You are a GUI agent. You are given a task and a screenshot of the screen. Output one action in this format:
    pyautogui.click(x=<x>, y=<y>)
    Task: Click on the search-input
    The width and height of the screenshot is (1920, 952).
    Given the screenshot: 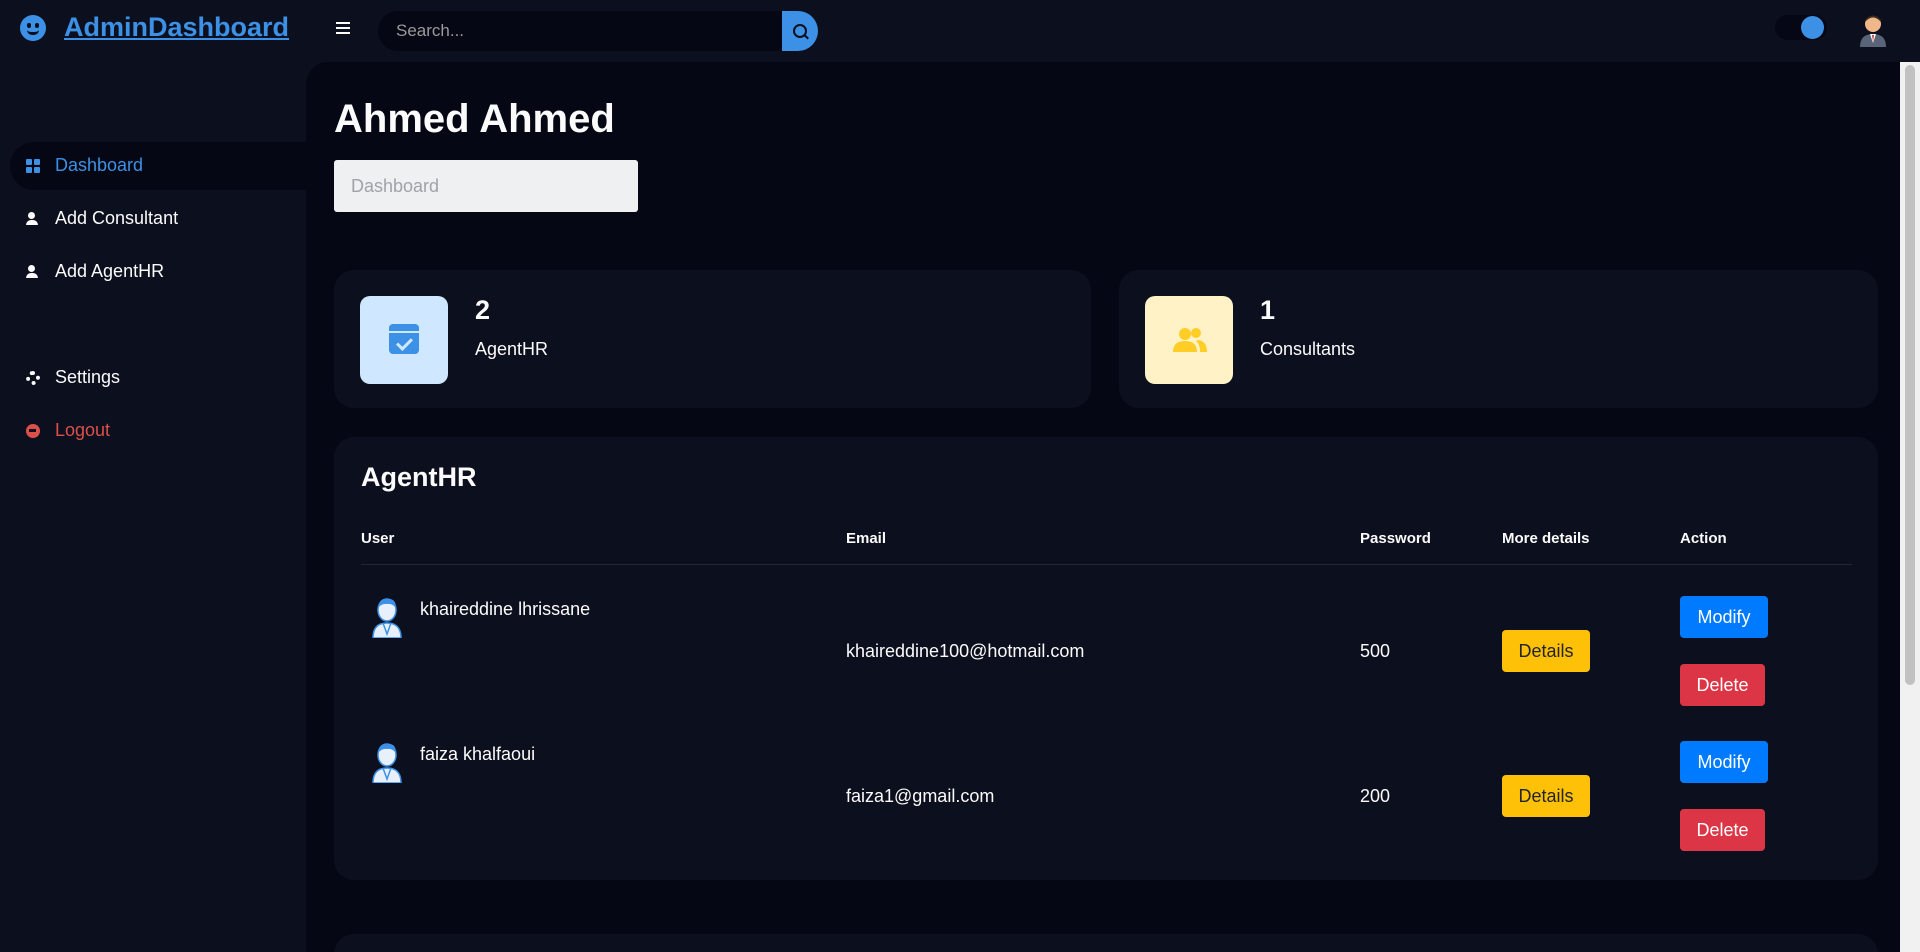 What is the action you would take?
    pyautogui.click(x=580, y=31)
    